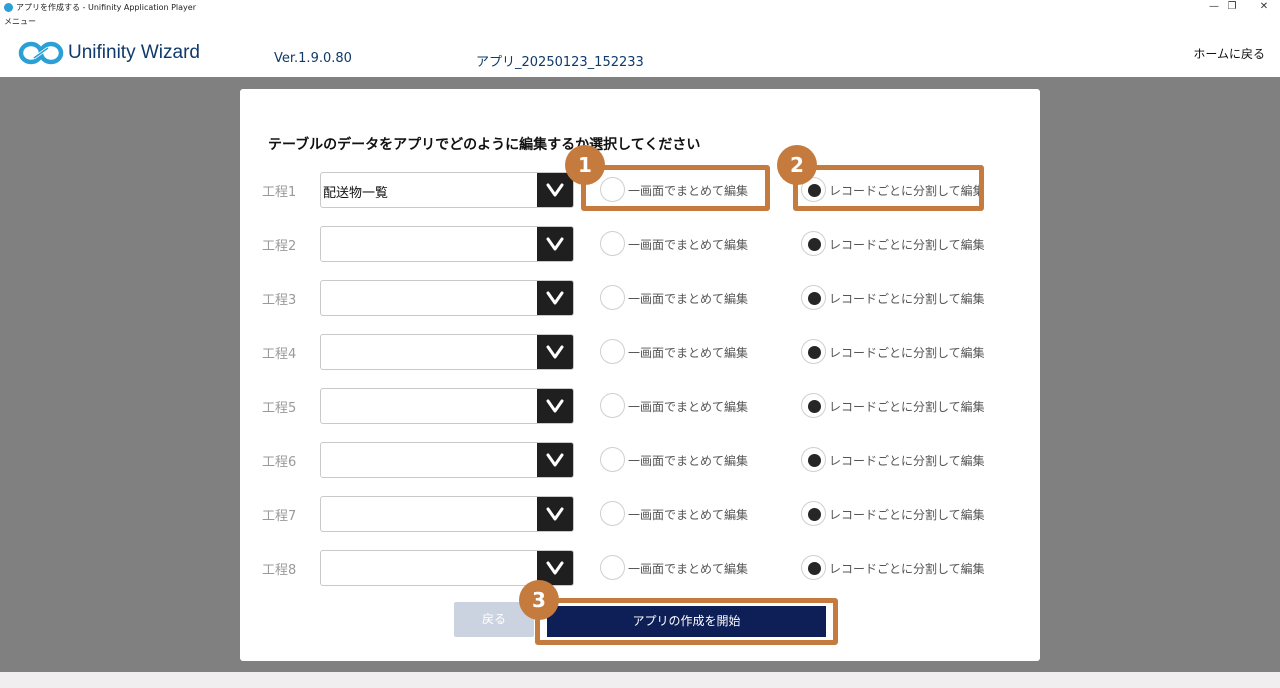  What do you see at coordinates (1232, 7) in the screenshot?
I see `restore-button: ❐` at bounding box center [1232, 7].